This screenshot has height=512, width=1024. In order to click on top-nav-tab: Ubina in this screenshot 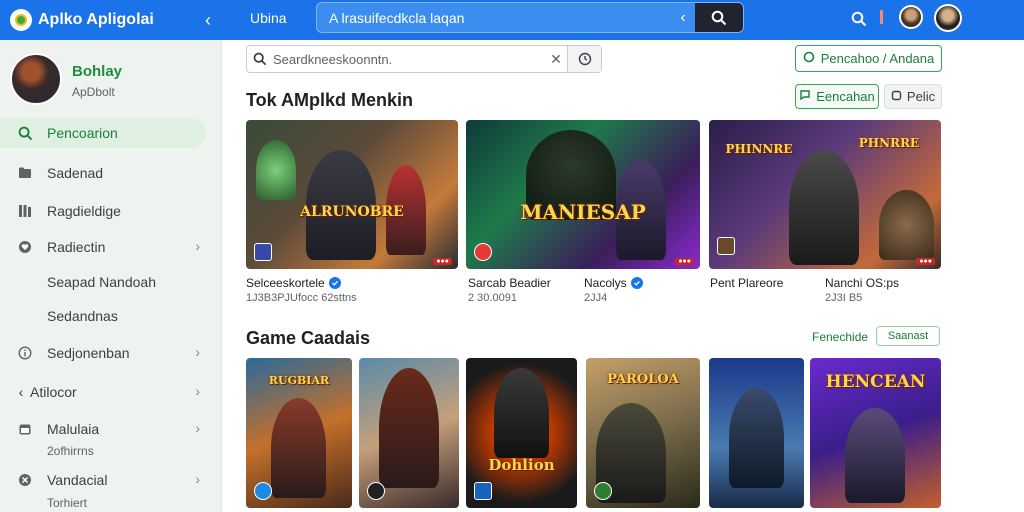, I will do `click(268, 18)`.